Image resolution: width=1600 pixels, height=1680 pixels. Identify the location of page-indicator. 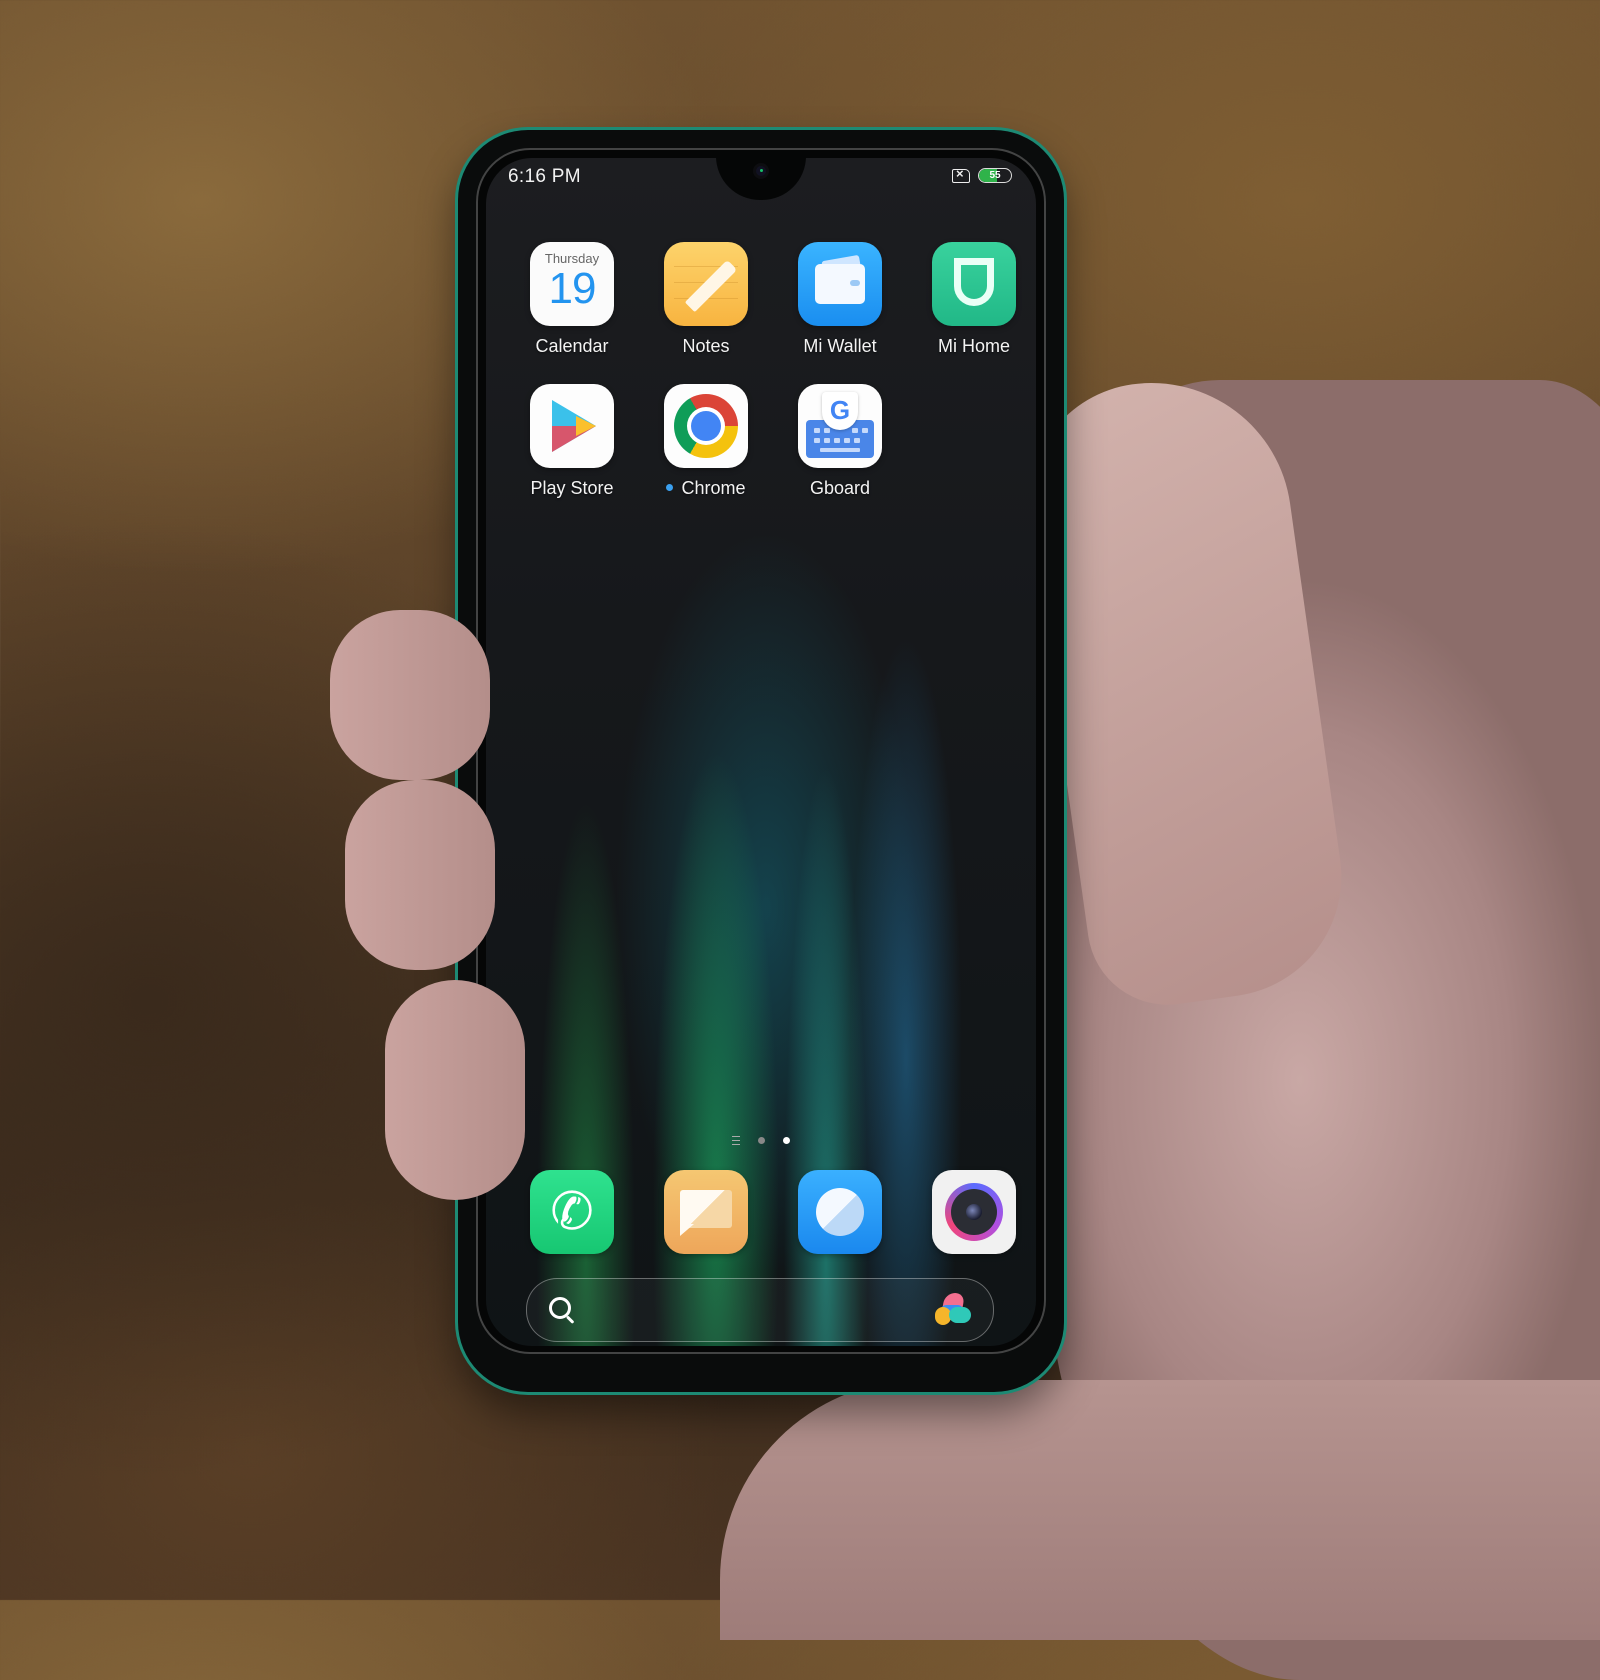
(761, 1141).